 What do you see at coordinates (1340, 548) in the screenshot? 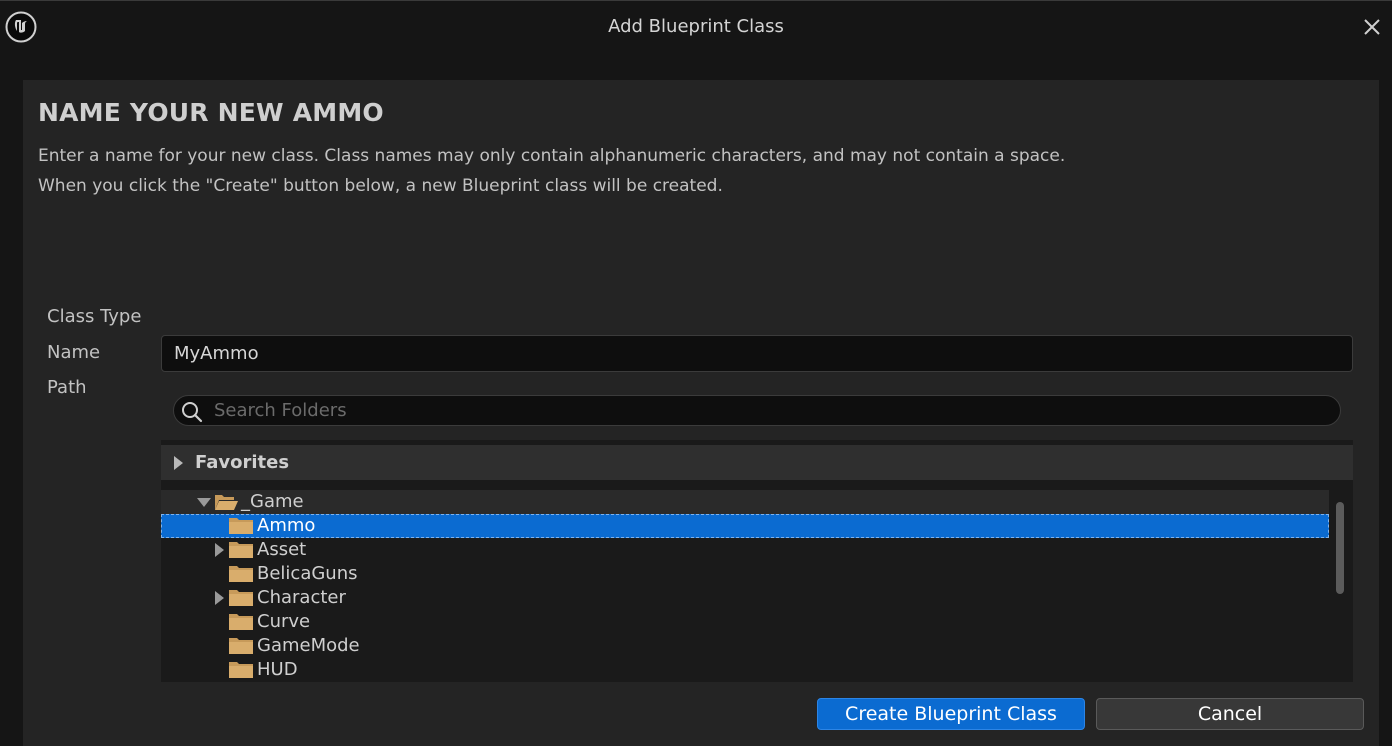
I see `tree-scrollbar` at bounding box center [1340, 548].